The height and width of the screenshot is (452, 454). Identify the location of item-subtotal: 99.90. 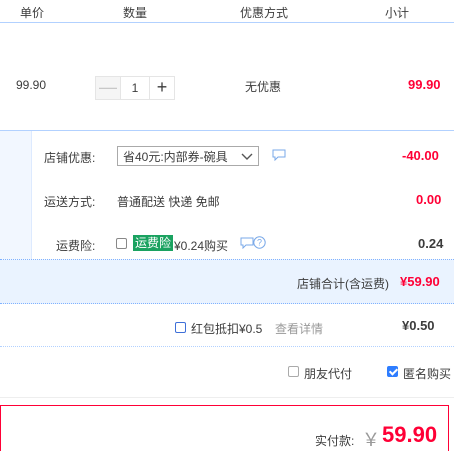
(424, 84).